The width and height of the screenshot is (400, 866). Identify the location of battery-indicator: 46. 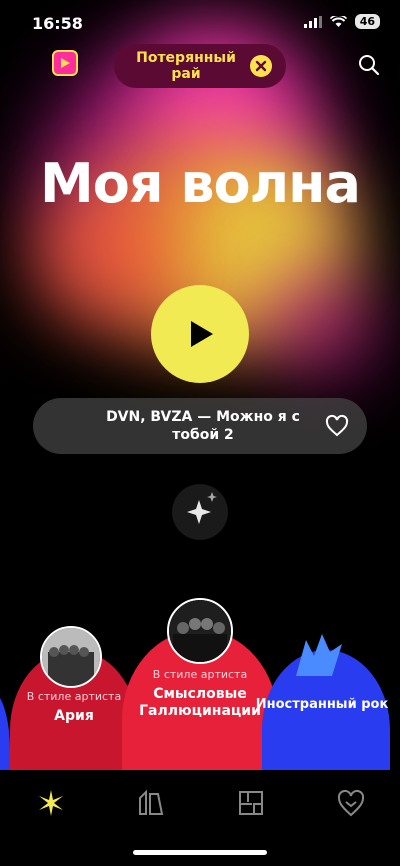
(367, 21).